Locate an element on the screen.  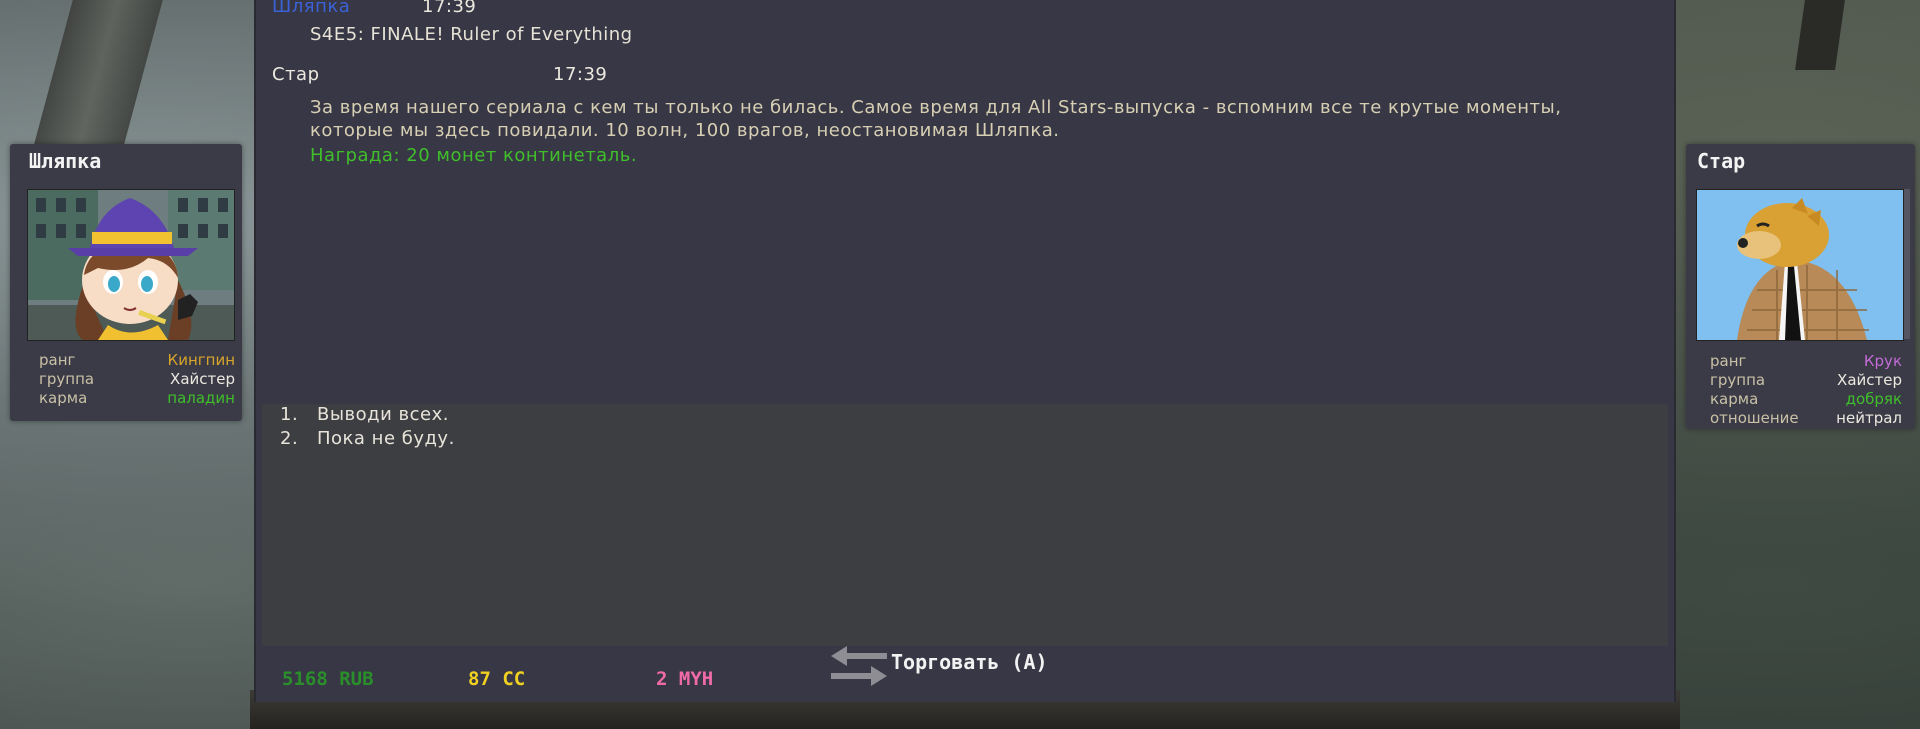
answer-text: Пока не буду. is located at coordinates (386, 438).